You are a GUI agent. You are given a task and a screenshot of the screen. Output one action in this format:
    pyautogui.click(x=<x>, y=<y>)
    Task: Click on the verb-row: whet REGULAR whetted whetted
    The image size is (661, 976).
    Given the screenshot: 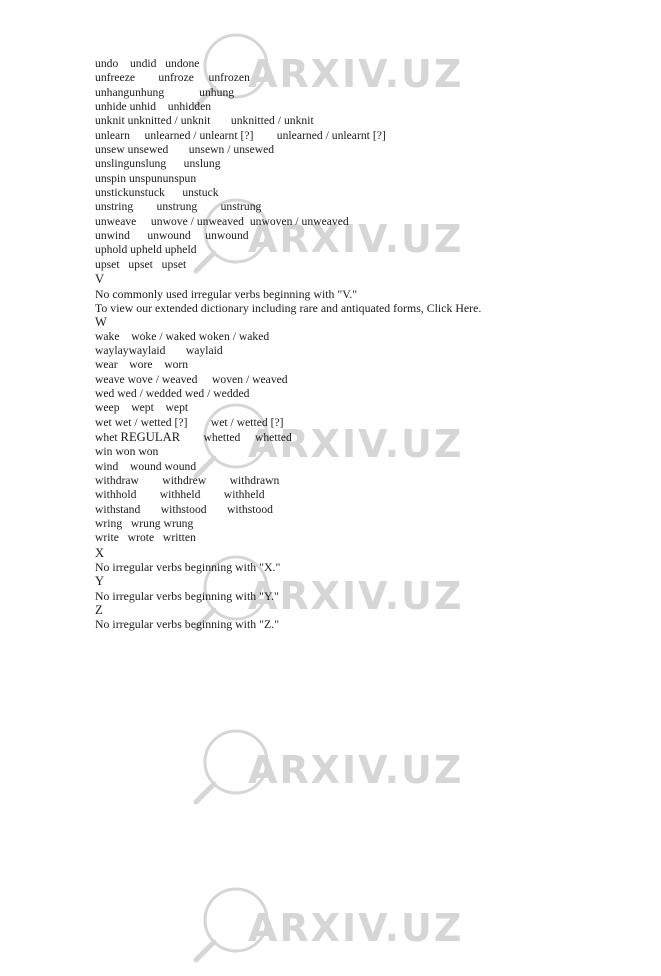 What is the action you would take?
    pyautogui.click(x=367, y=437)
    